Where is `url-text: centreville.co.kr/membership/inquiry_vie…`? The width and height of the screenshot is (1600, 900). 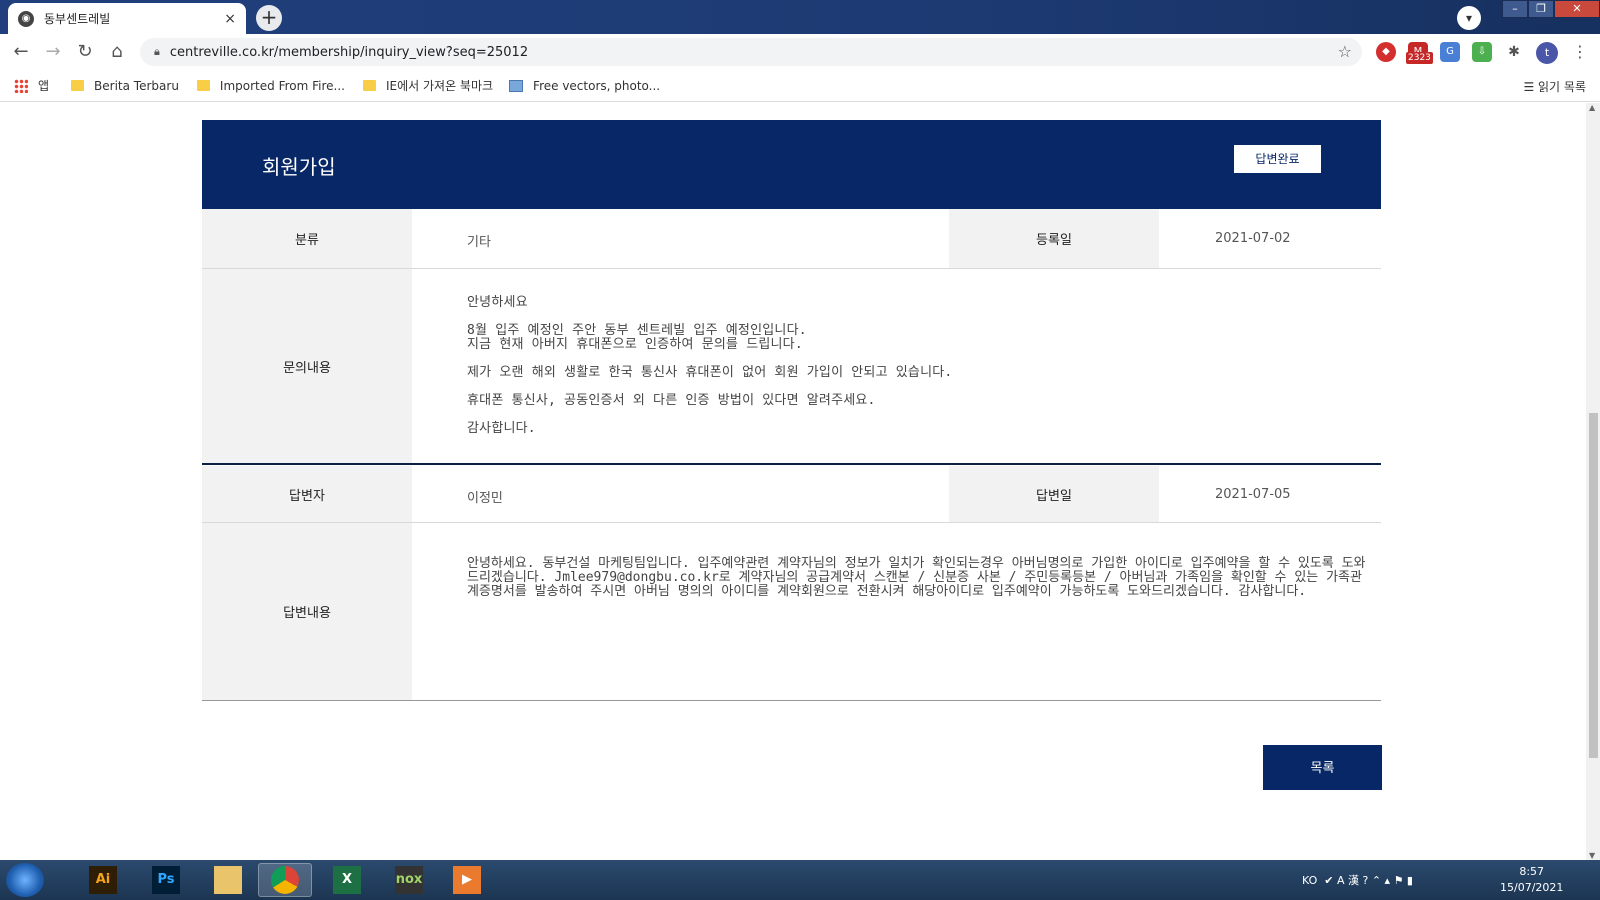 url-text: centreville.co.kr/membership/inquiry_vie… is located at coordinates (349, 52).